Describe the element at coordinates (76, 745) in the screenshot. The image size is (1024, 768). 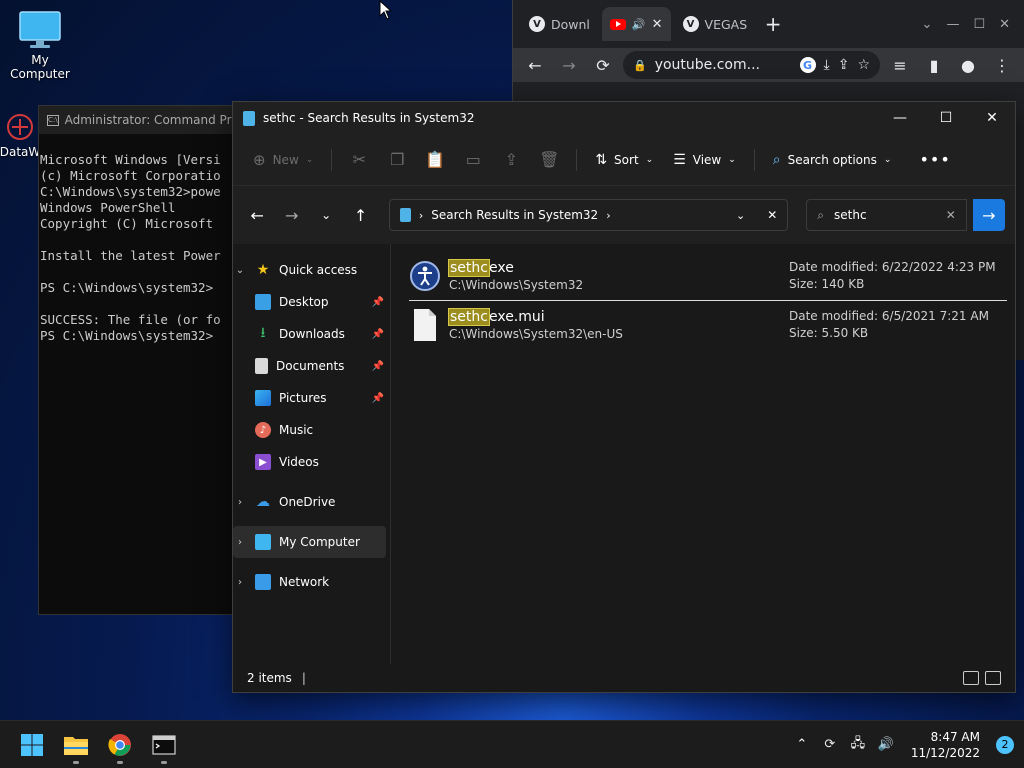
I see `taskbar-file-explorer` at that location.